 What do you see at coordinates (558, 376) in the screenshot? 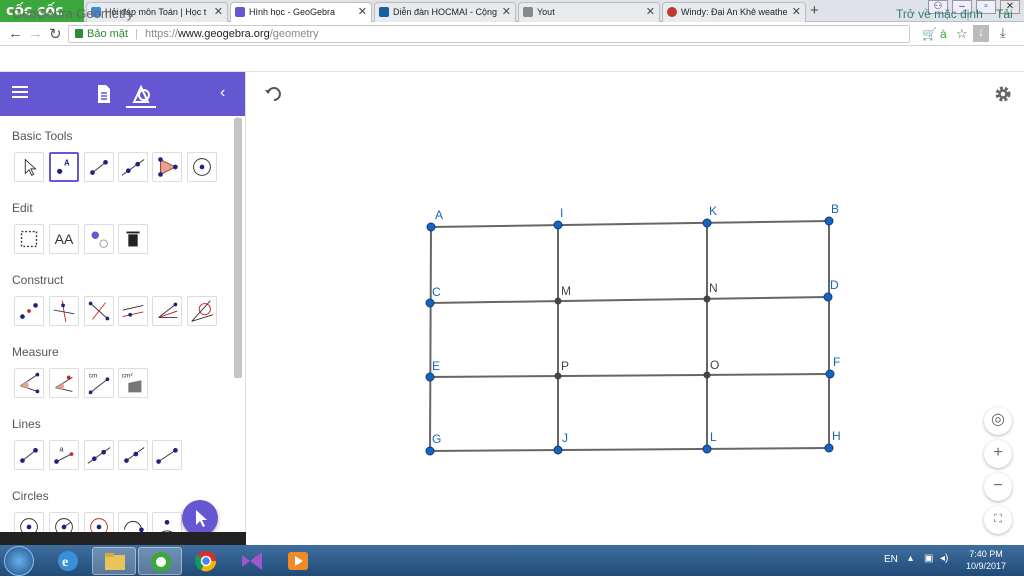
I see `point-P` at bounding box center [558, 376].